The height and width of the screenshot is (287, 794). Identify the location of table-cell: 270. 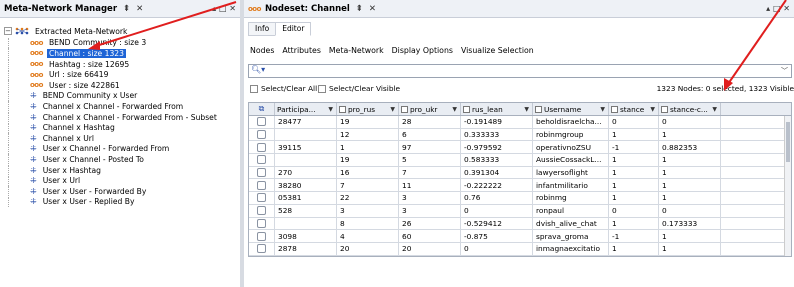
(306, 172).